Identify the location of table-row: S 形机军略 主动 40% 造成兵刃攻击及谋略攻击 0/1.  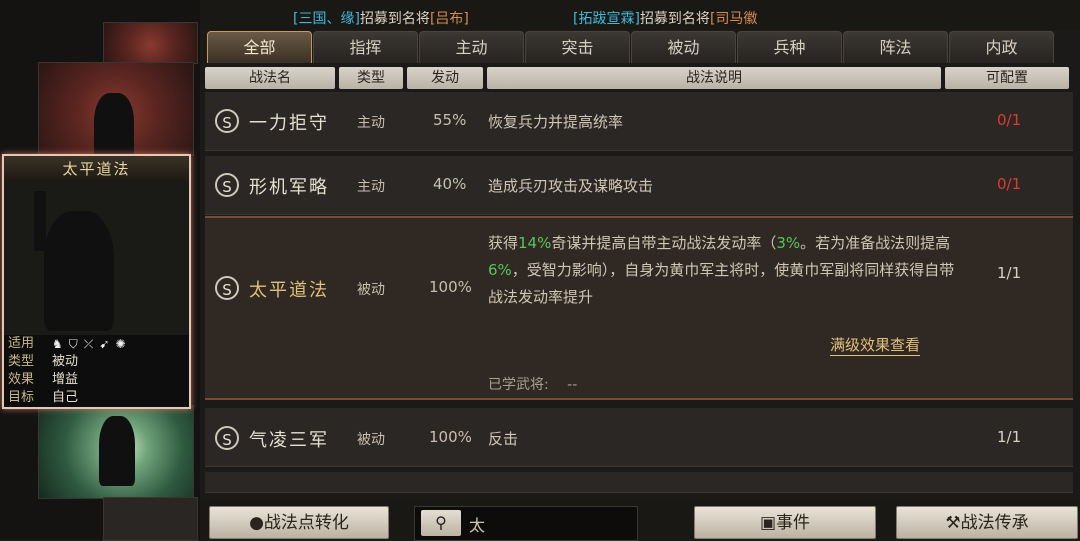
(639, 185).